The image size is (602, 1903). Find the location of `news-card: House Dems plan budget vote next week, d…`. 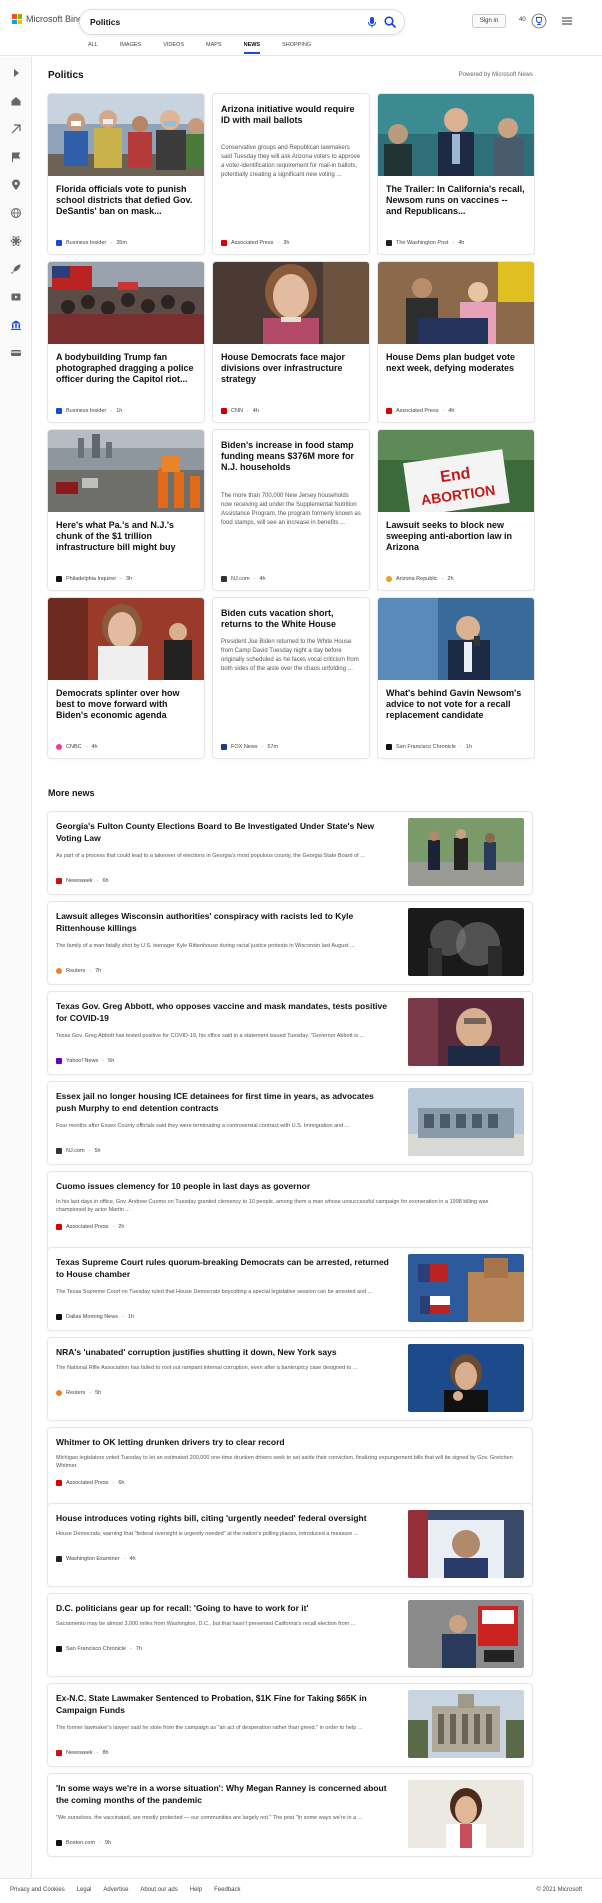

news-card: House Dems plan budget vote next week, d… is located at coordinates (456, 342).